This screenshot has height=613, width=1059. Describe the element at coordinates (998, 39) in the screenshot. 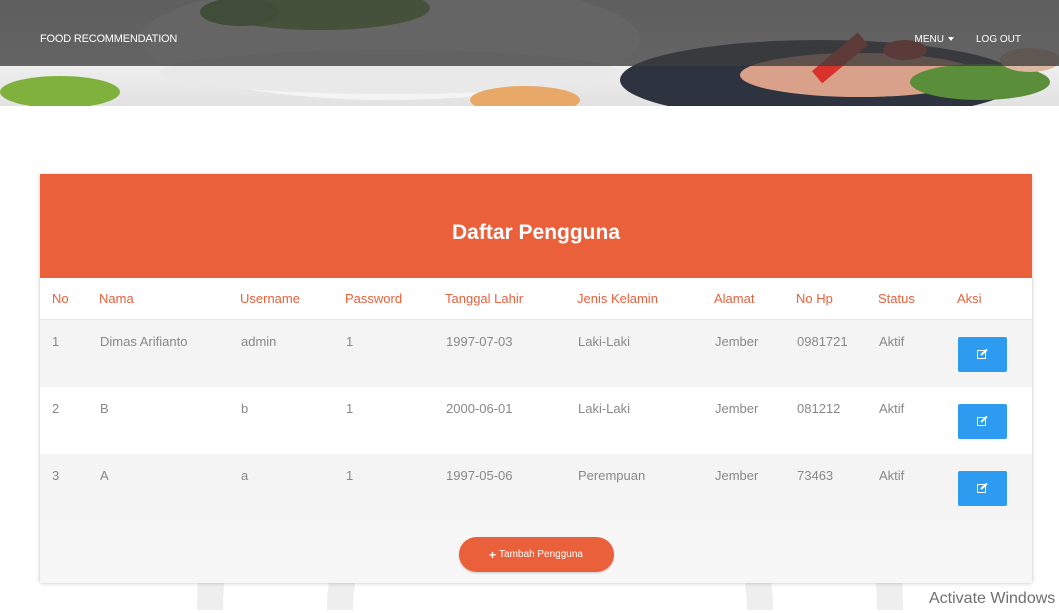

I see `logout-link: LOG OUT` at that location.